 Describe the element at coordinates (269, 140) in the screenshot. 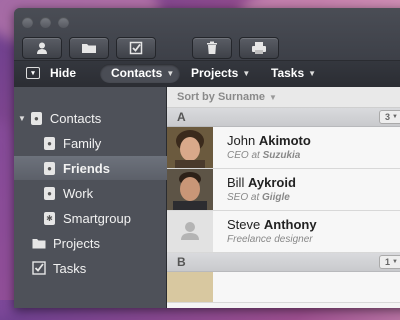

I see `contact-name: John Akimoto` at that location.